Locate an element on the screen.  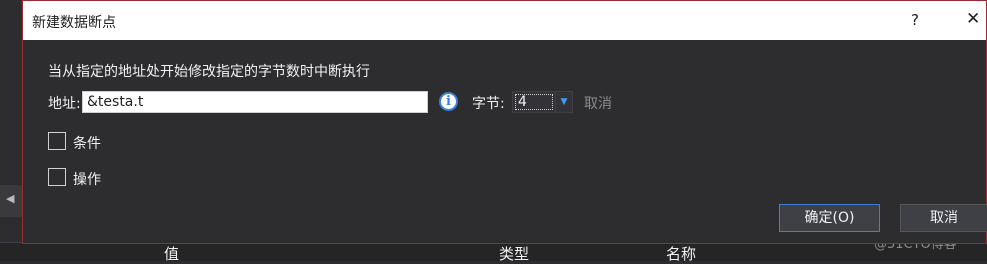
dialog-description: 当从指定的地址处开始修改指定的字节数时中断执行 is located at coordinates (209, 72).